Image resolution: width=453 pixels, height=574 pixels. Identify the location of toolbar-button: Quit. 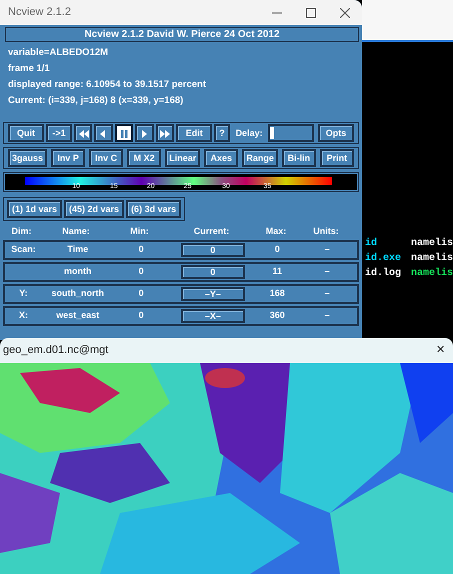
(26, 133).